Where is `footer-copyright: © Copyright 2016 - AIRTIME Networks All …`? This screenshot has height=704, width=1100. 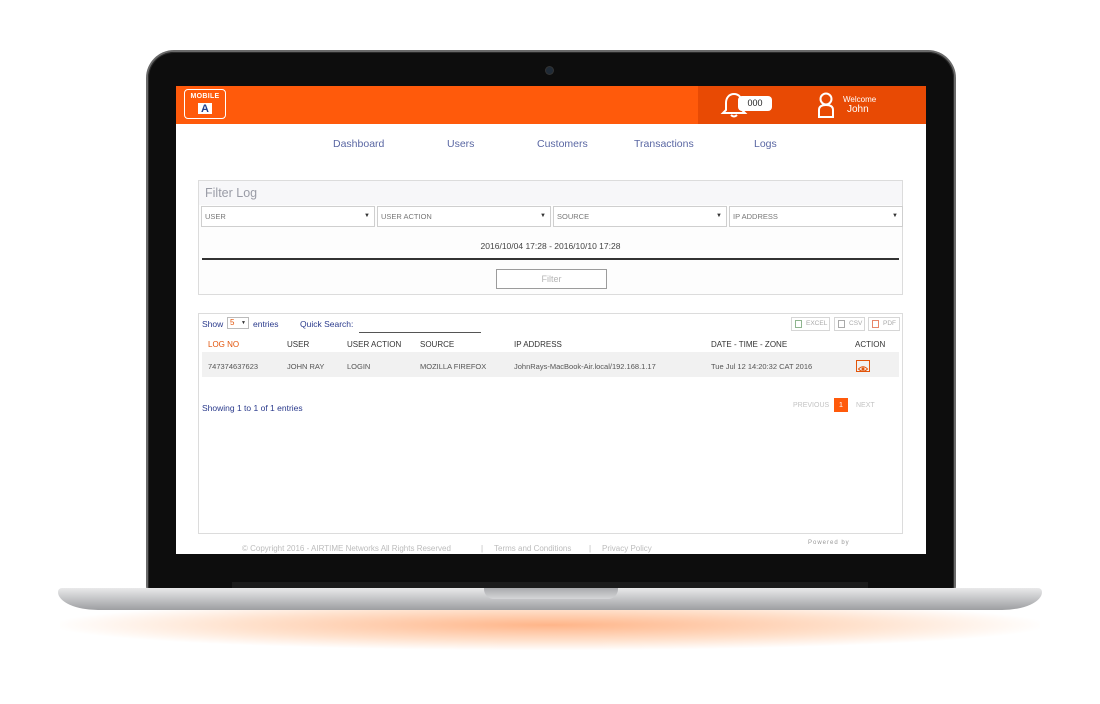 footer-copyright: © Copyright 2016 - AIRTIME Networks All … is located at coordinates (346, 548).